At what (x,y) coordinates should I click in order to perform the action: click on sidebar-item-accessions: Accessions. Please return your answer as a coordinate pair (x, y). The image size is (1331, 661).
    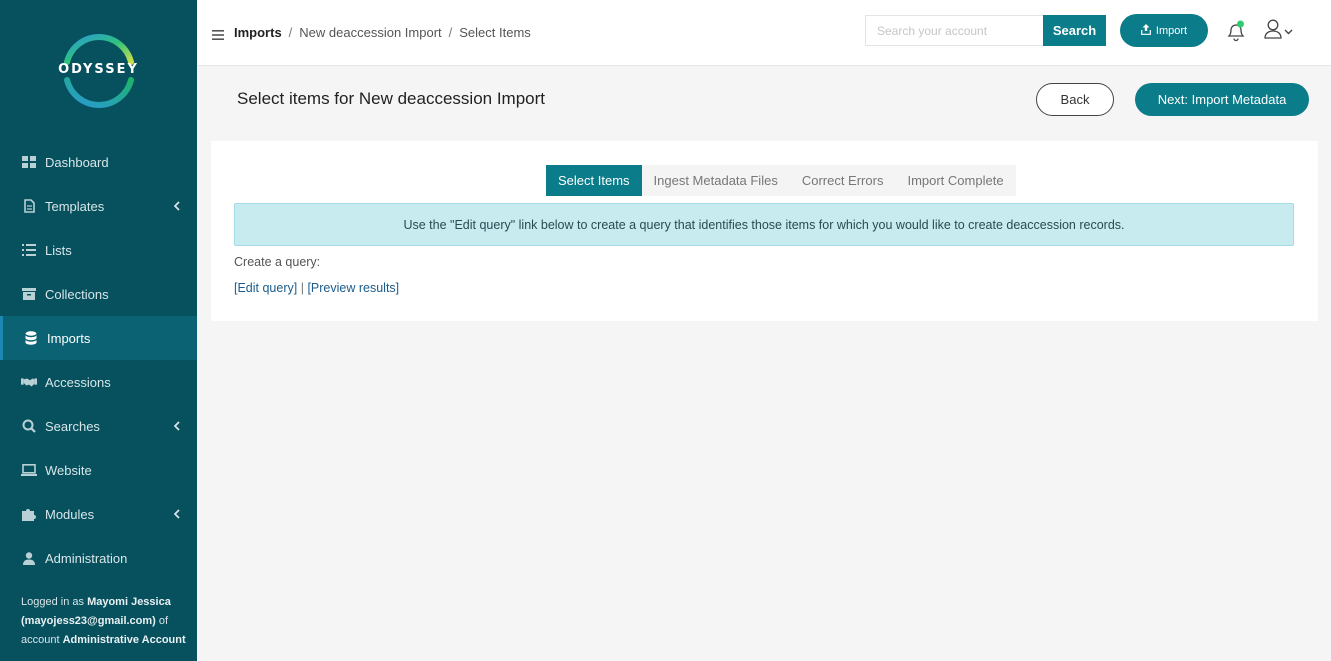
    Looking at the image, I should click on (98, 382).